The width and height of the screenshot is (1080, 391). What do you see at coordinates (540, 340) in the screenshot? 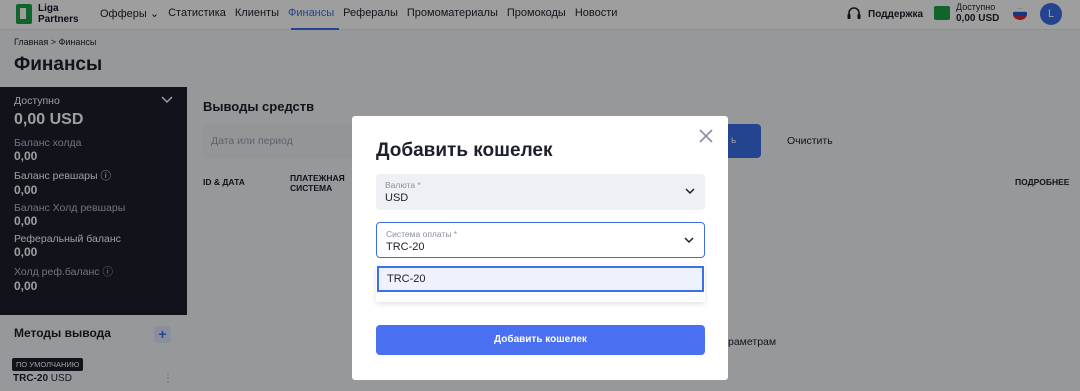
I see `add-wallet-button: Добавить кошелек` at bounding box center [540, 340].